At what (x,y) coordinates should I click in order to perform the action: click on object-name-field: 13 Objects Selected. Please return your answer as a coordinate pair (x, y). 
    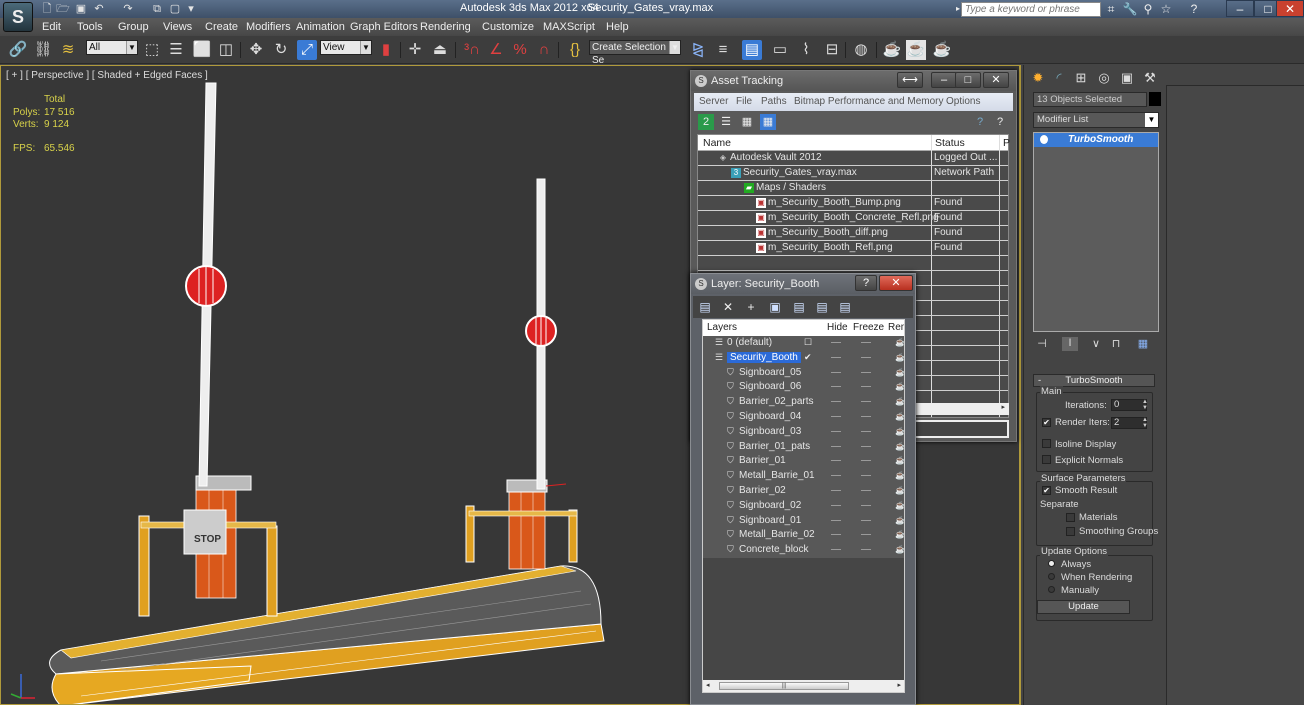
    Looking at the image, I should click on (1090, 99).